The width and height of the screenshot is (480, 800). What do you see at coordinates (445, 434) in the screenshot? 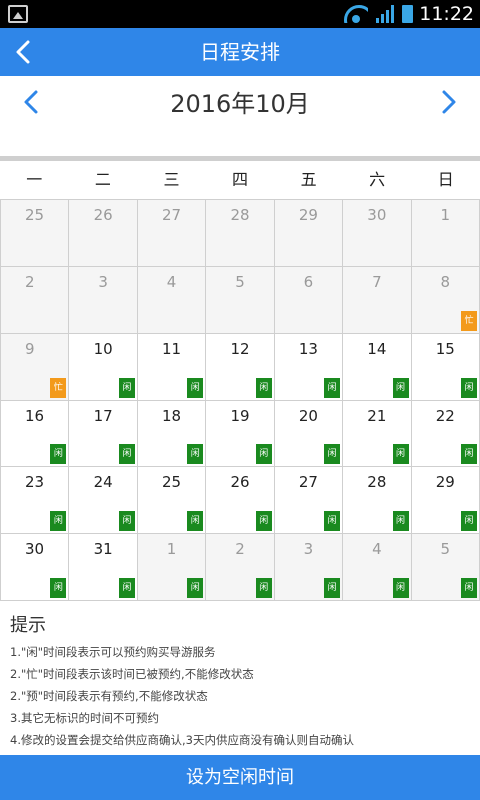
I see `calendar-day-cell: 22 闲` at bounding box center [445, 434].